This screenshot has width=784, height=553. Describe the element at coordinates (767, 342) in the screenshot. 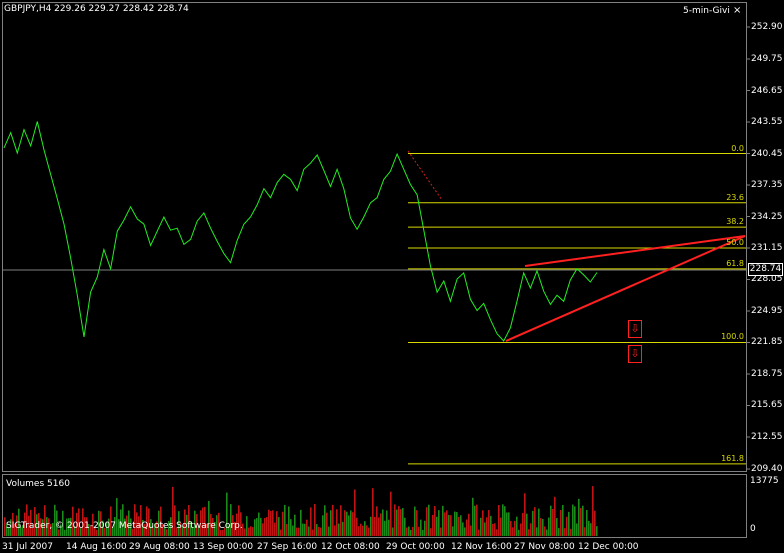

I see `price-axis-label: 221.85` at that location.